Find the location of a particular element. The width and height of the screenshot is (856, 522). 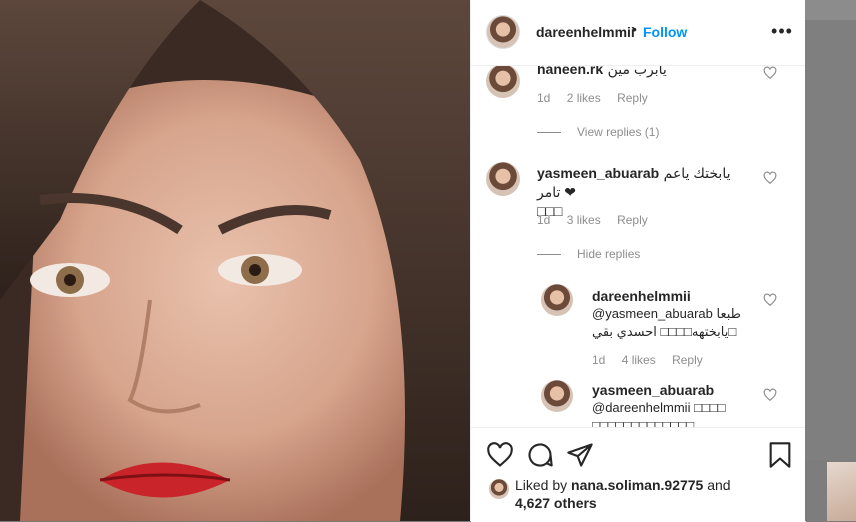

reply-meta: 1d 4 likes Reply is located at coordinates (654, 360).